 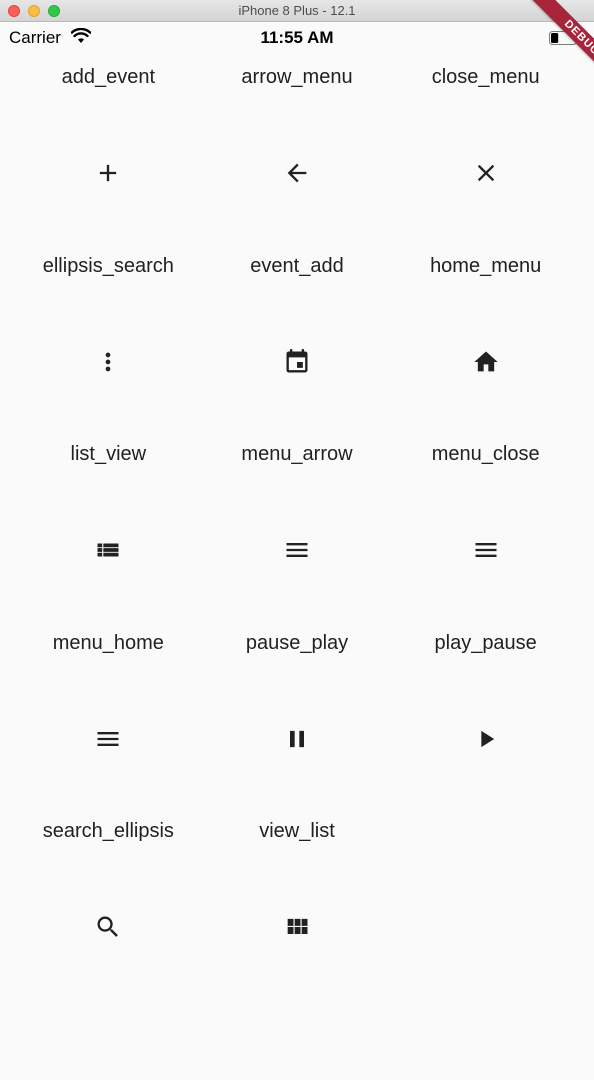 I want to click on icon-label: menu_close, so click(x=485, y=454).